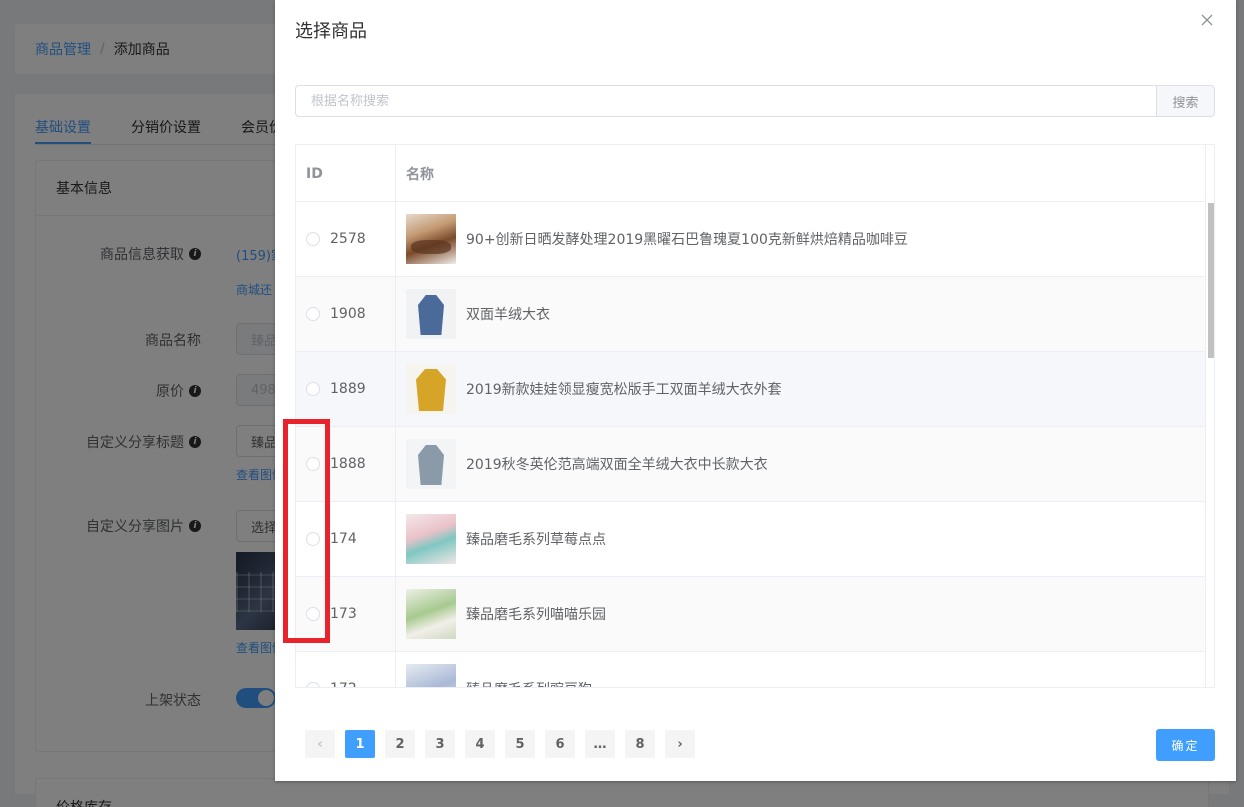  What do you see at coordinates (346, 669) in the screenshot?
I see `id-cell: 172` at bounding box center [346, 669].